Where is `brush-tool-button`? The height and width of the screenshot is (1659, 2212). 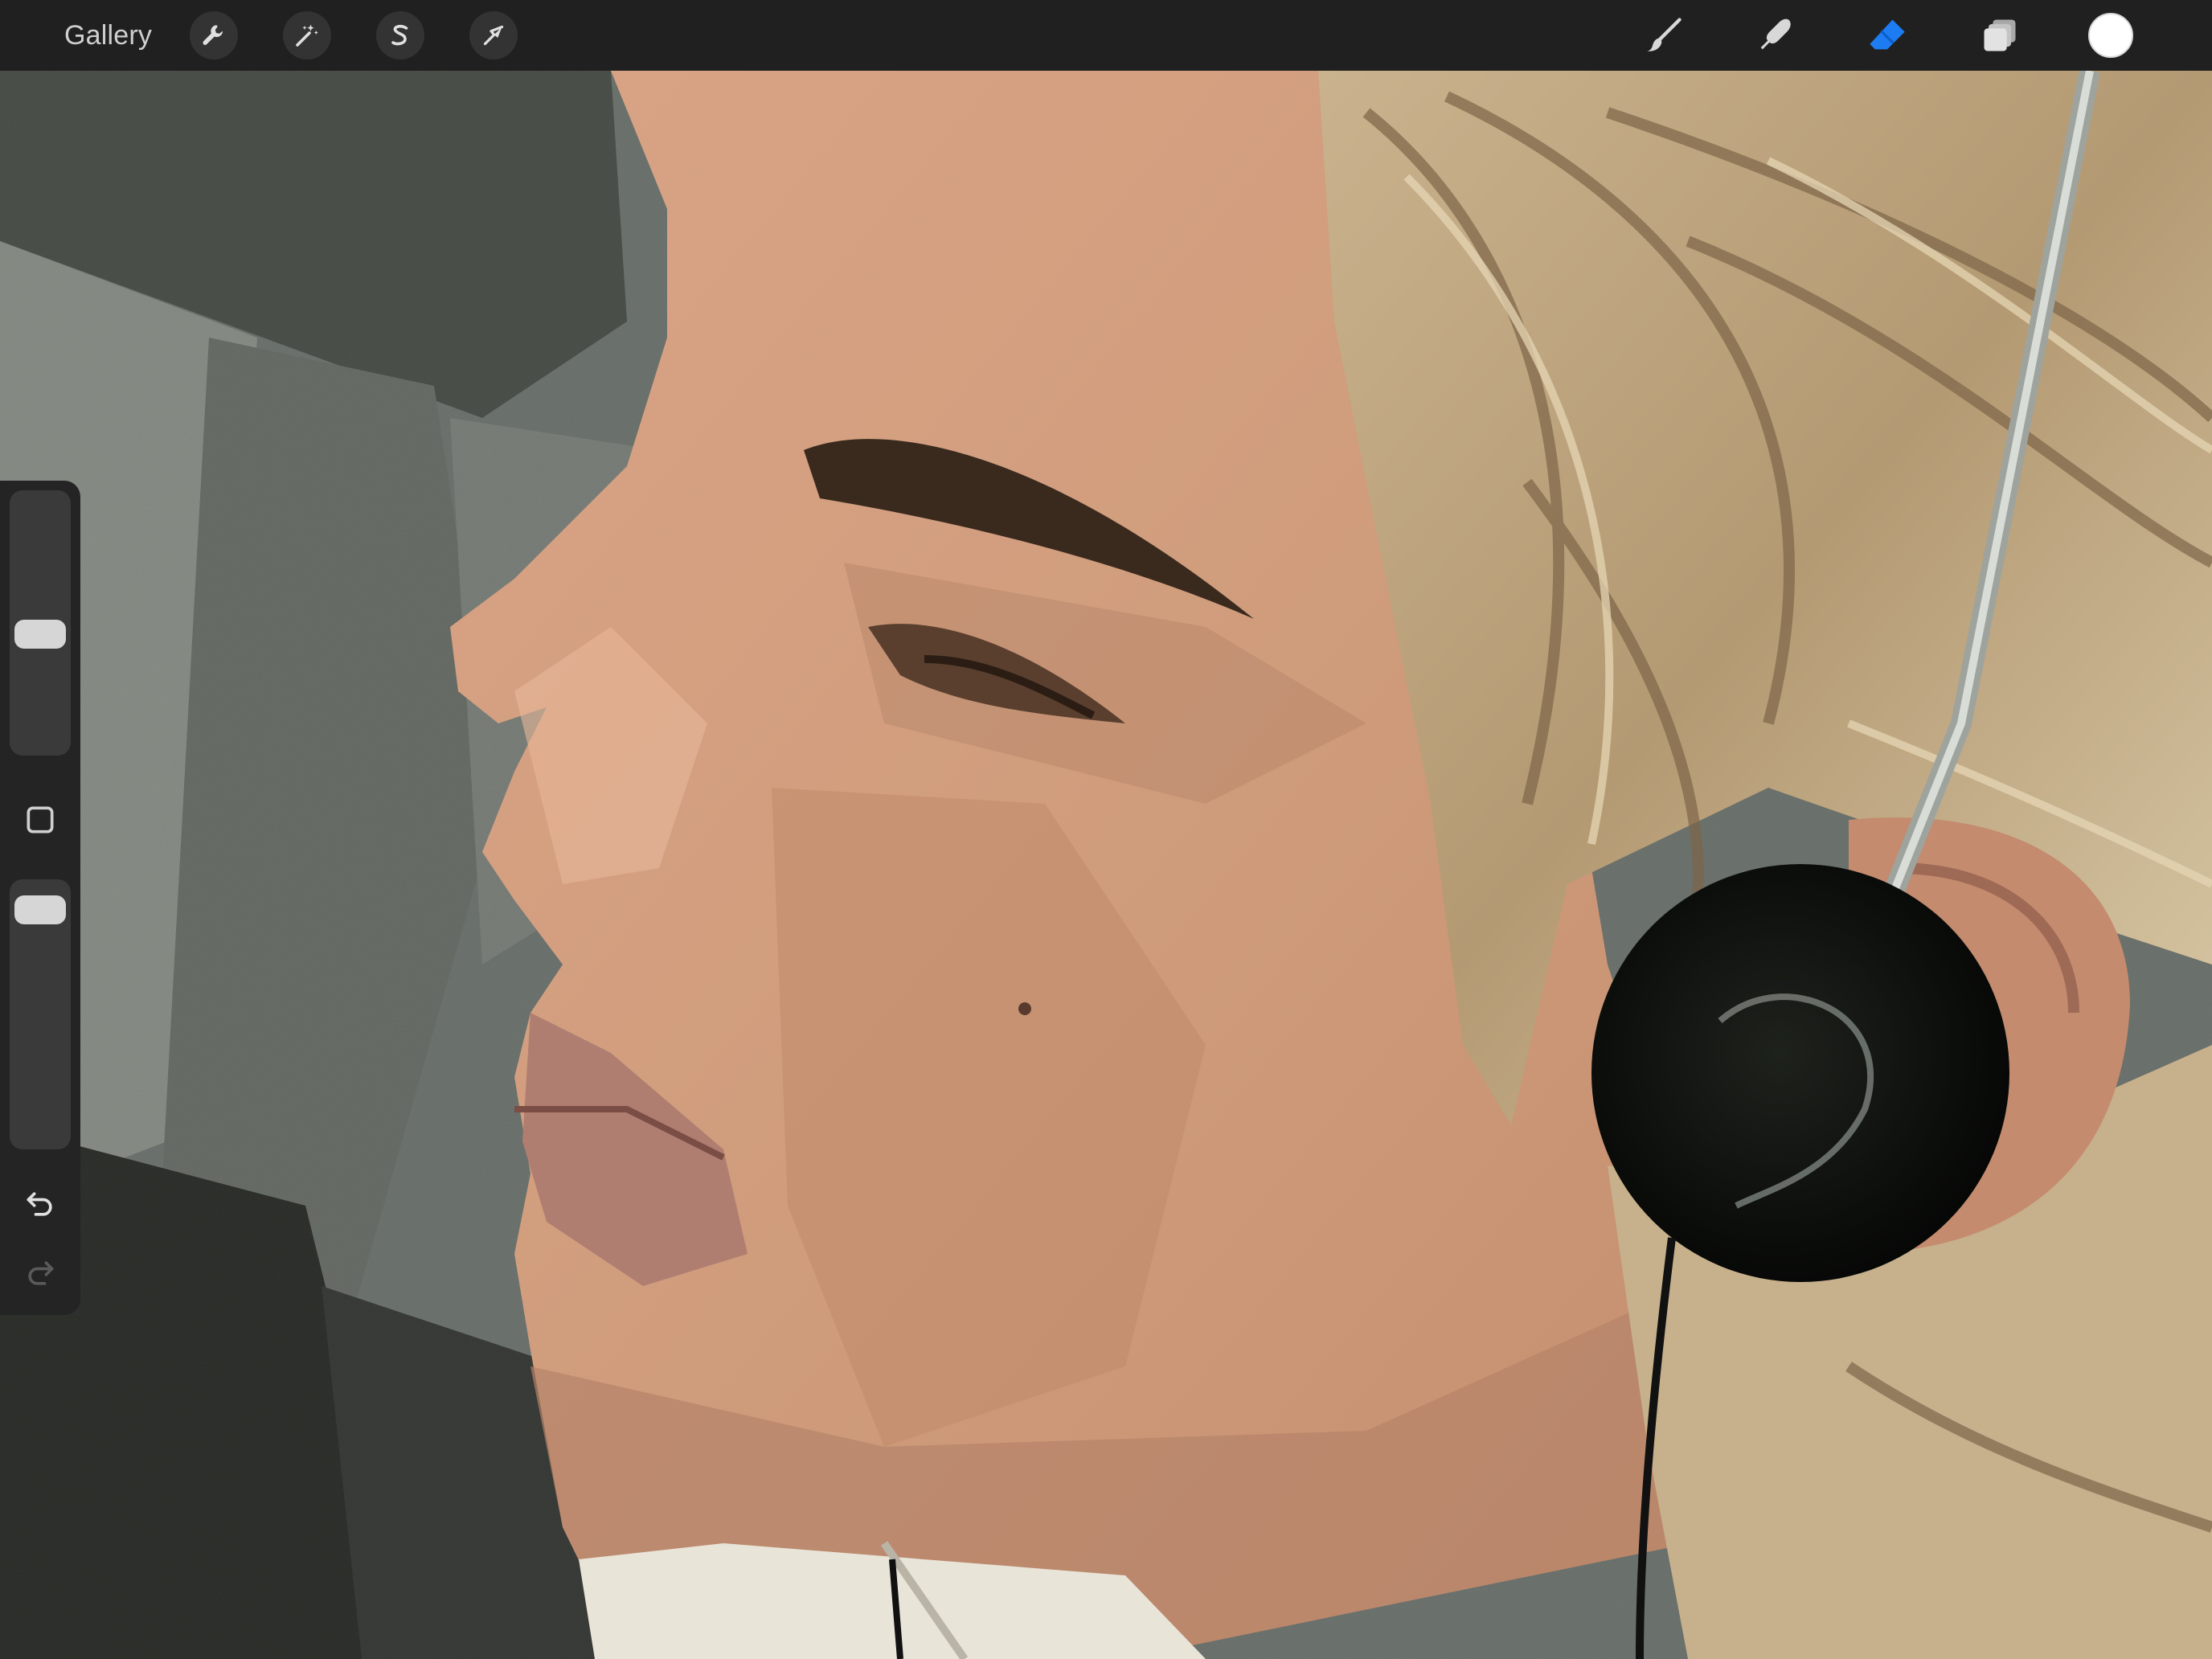 brush-tool-button is located at coordinates (1664, 35).